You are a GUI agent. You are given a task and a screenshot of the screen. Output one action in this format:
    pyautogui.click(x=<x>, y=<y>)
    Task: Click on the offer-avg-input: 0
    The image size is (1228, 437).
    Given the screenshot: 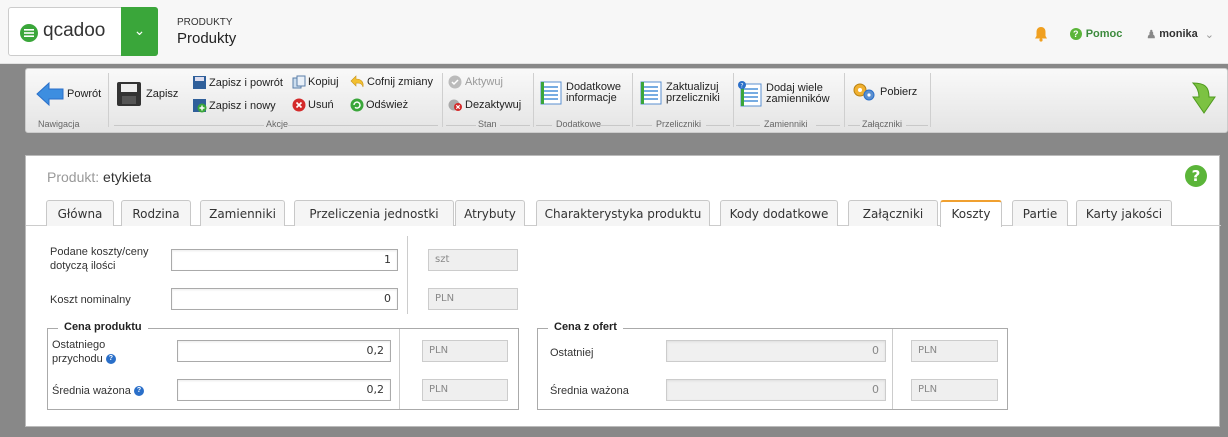 What is the action you would take?
    pyautogui.click(x=776, y=390)
    